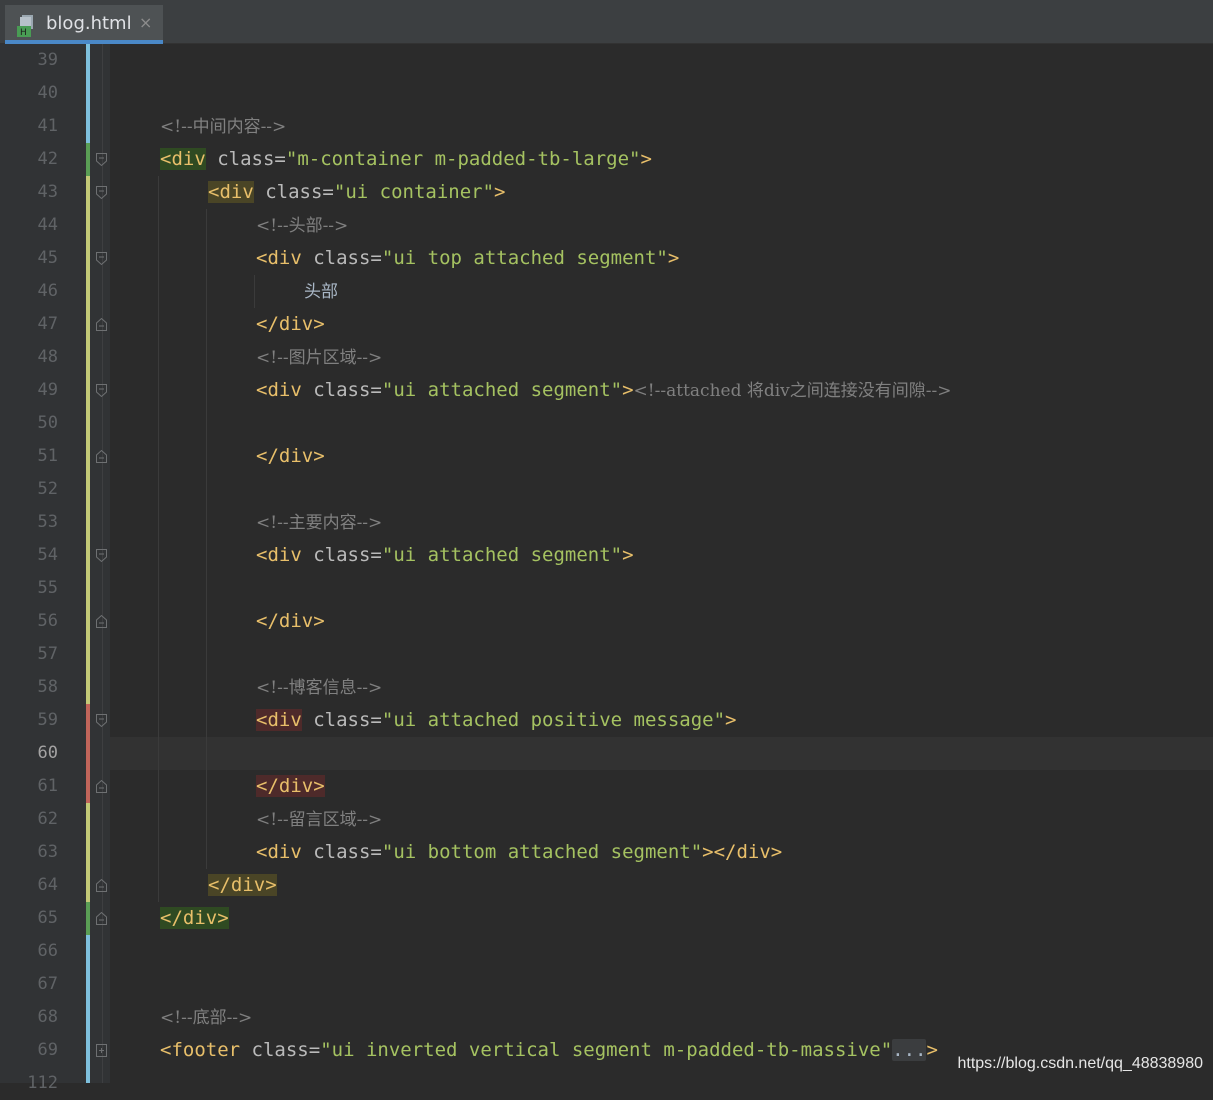 The width and height of the screenshot is (1213, 1100). Describe the element at coordinates (145, 22) in the screenshot. I see `close-icon: ×` at that location.